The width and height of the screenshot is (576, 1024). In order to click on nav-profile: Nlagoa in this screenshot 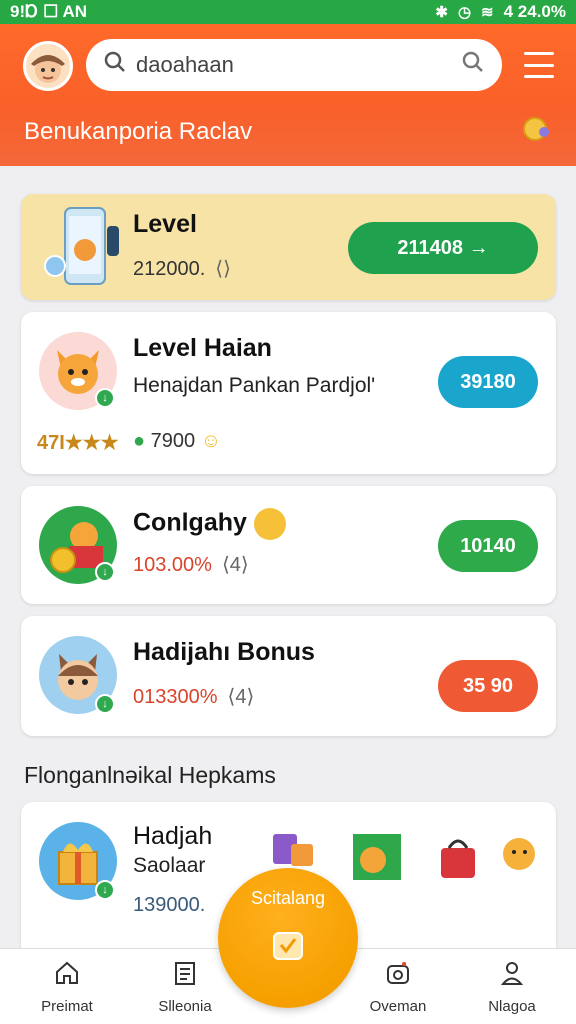, I will do `click(512, 986)`.